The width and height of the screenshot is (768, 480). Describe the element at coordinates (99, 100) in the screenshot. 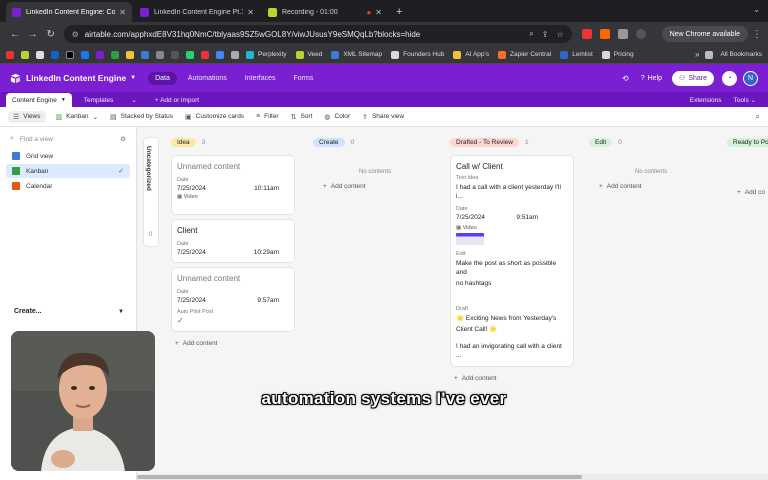

I see `table-tab-templates: Templates` at that location.